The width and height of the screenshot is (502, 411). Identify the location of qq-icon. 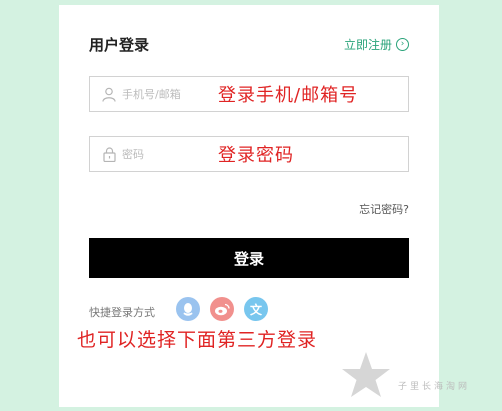
(188, 309).